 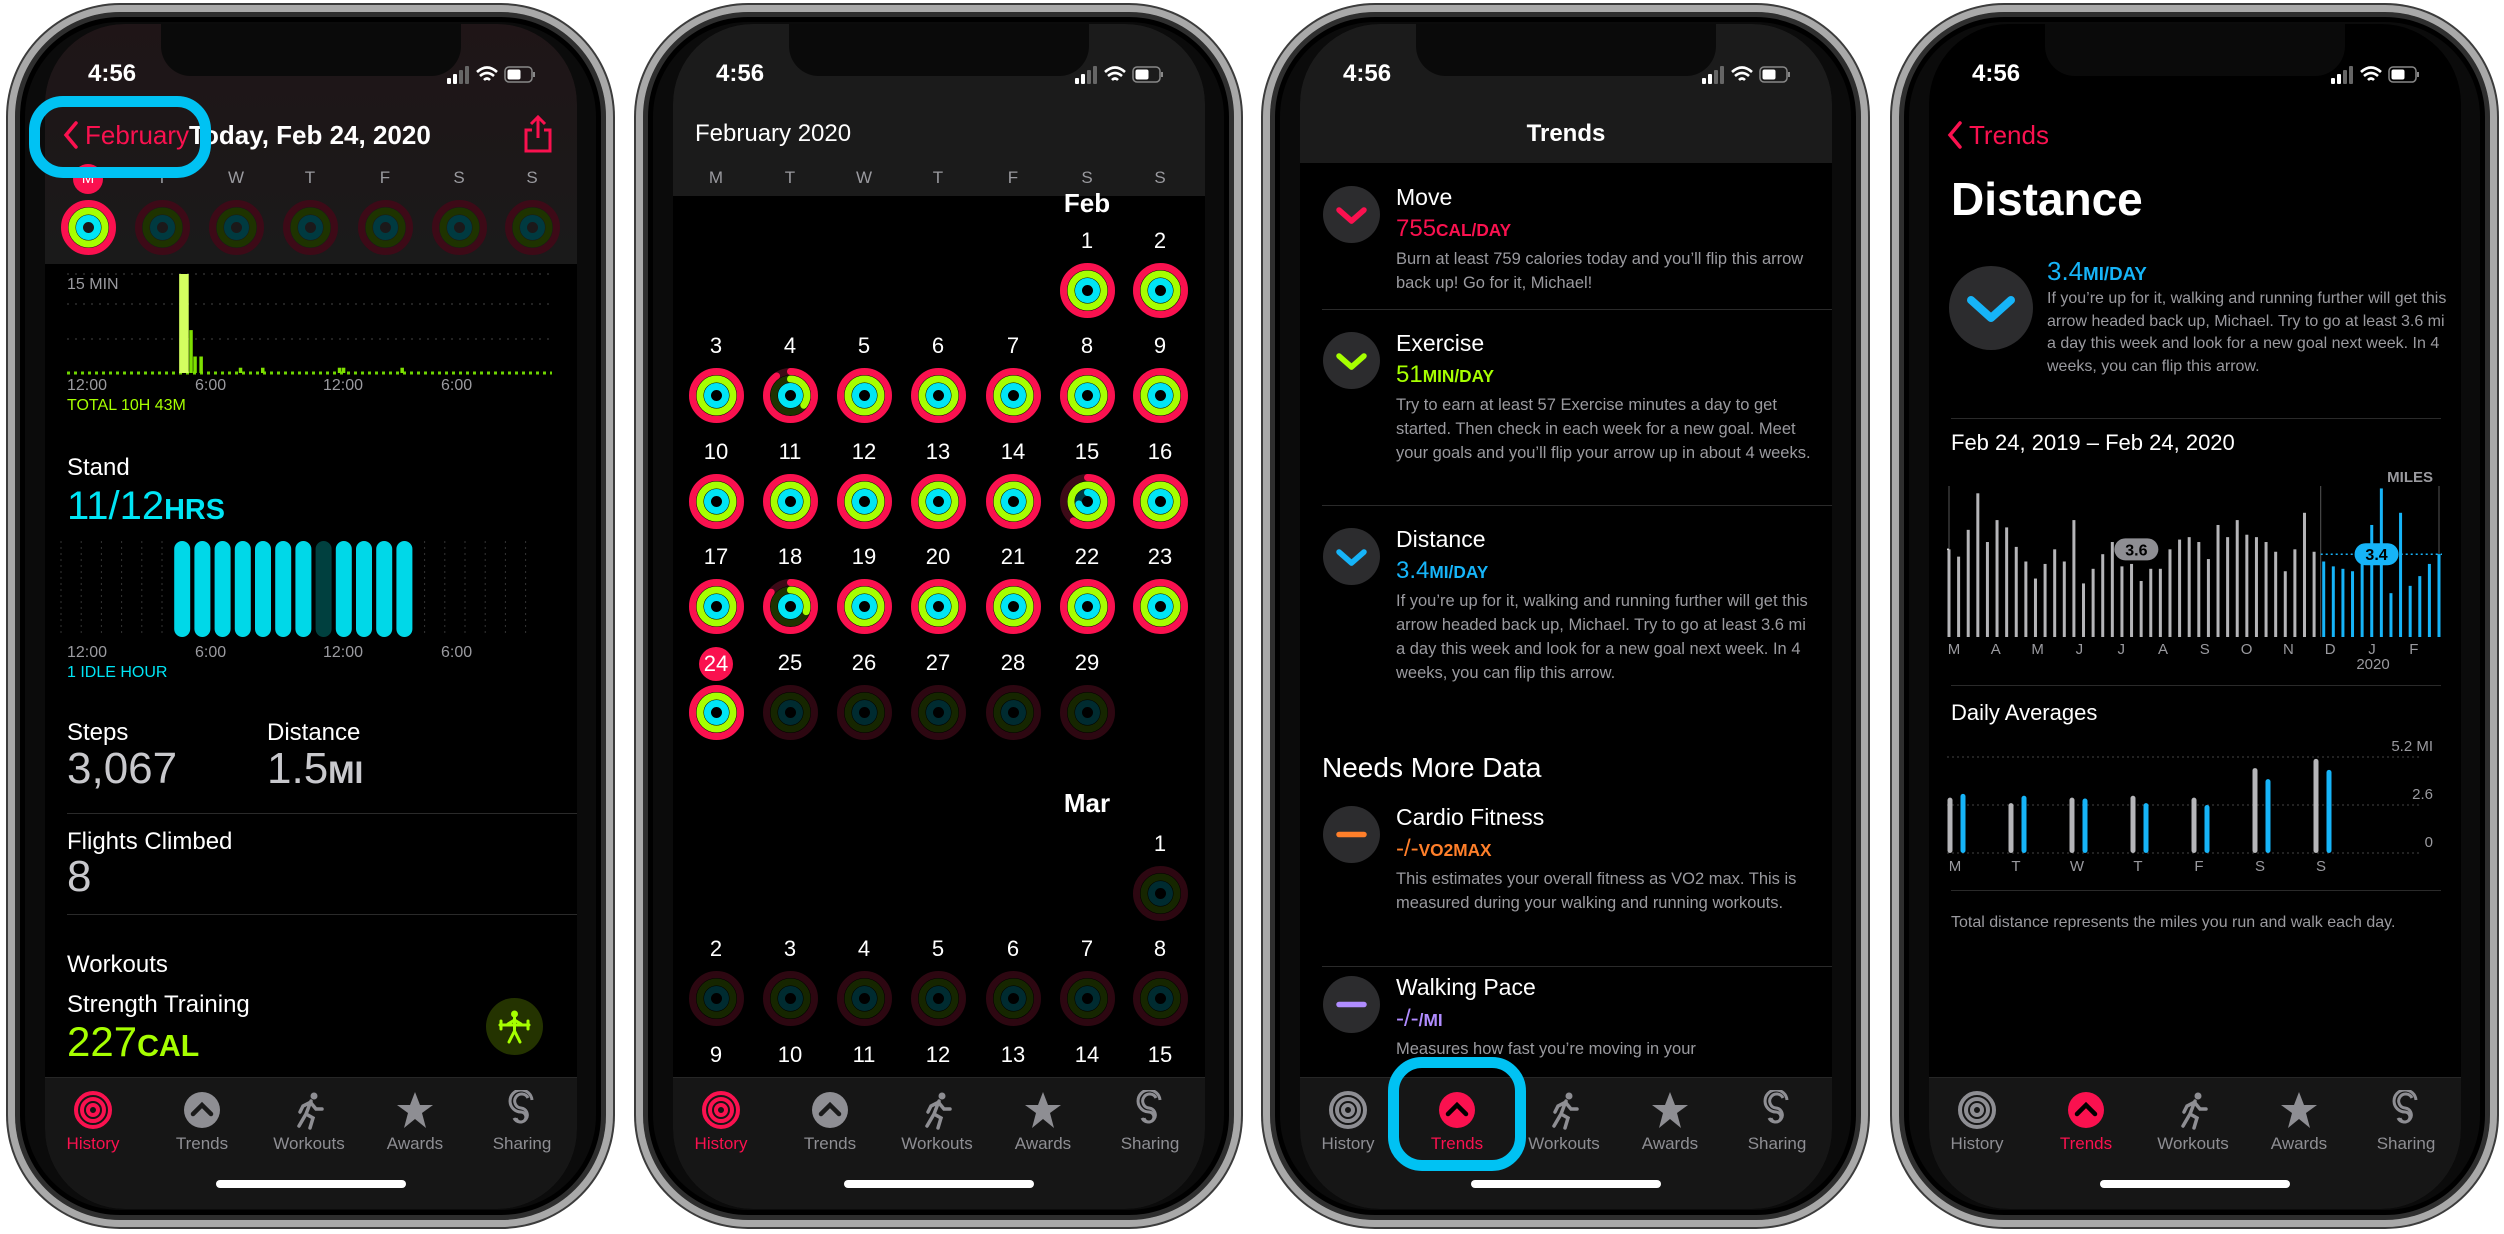 I want to click on share-icon, so click(x=538, y=134).